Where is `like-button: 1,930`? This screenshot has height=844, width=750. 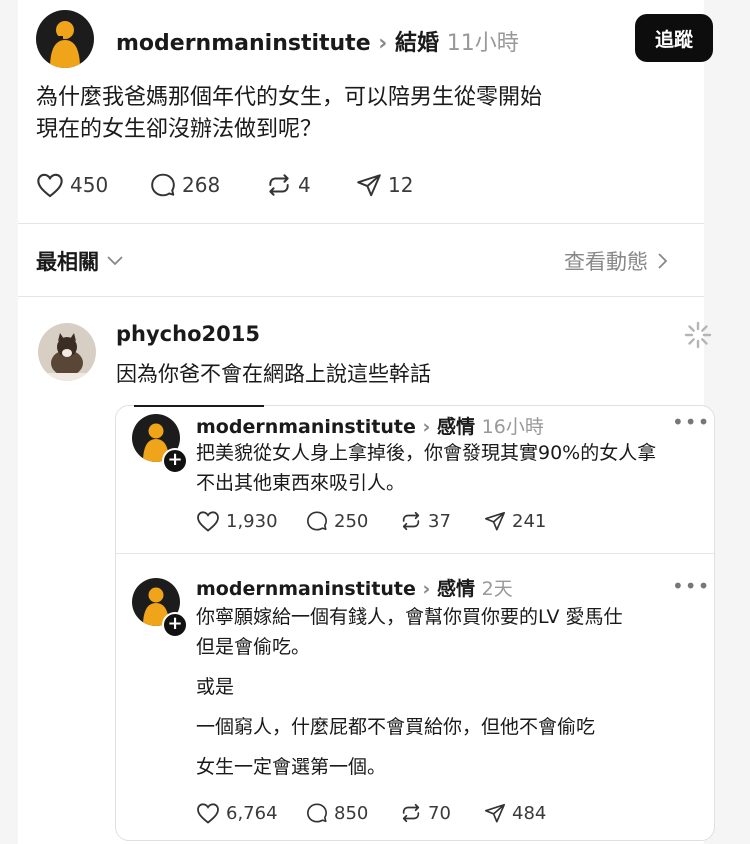
like-button: 1,930 is located at coordinates (251, 521).